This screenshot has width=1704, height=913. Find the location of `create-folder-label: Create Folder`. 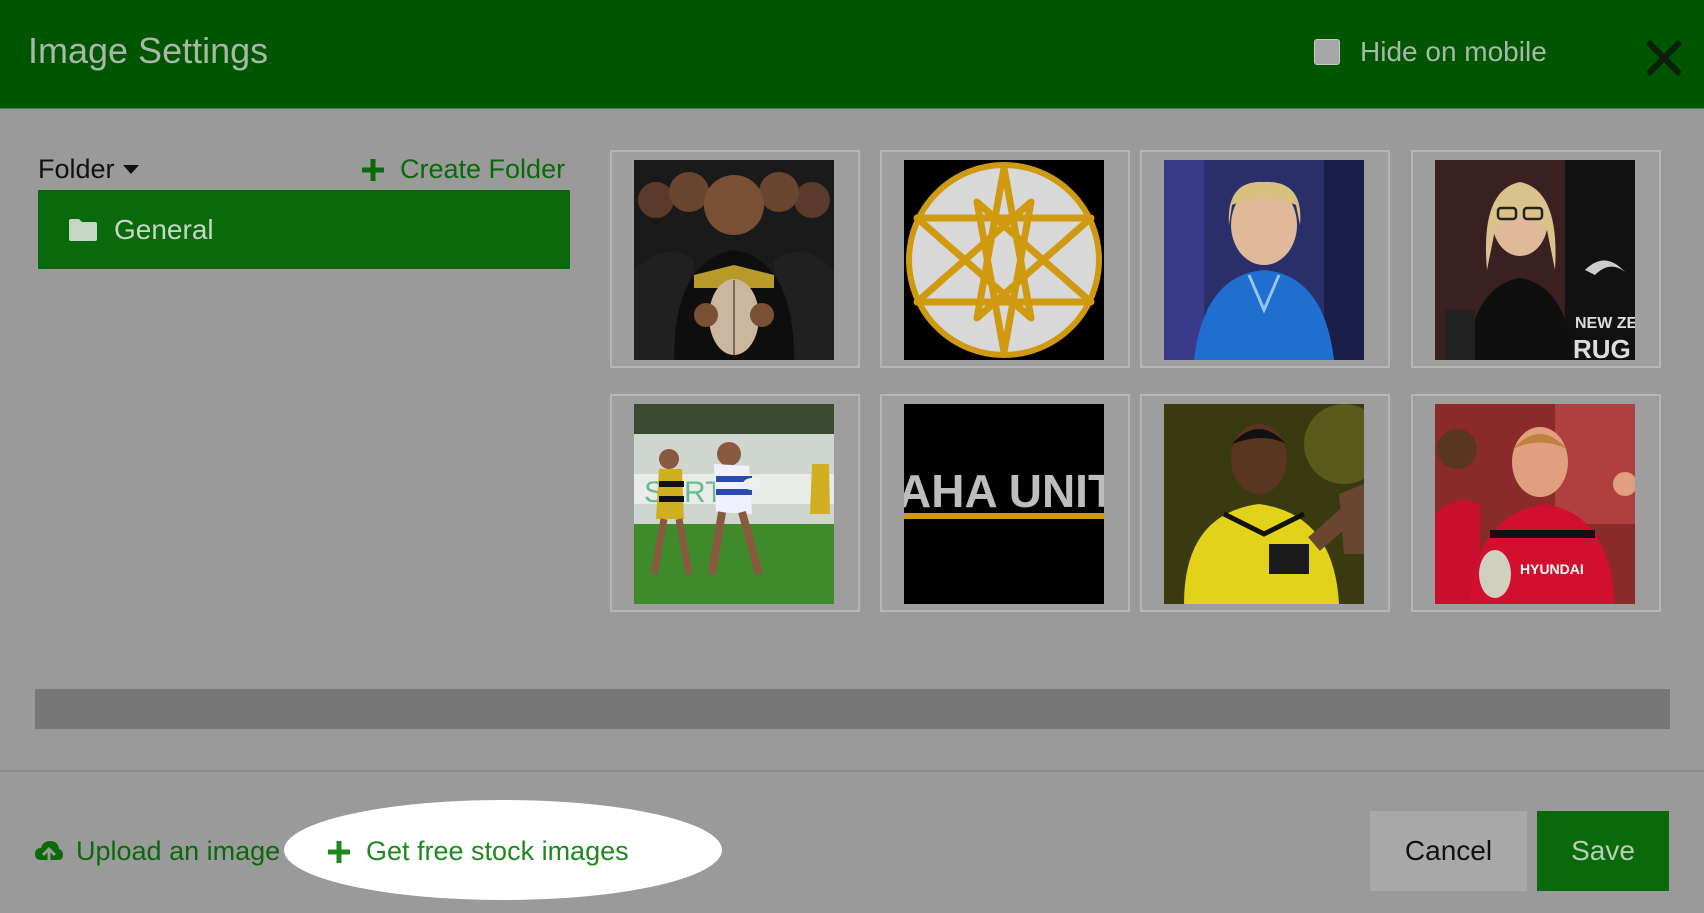

create-folder-label: Create Folder is located at coordinates (483, 169).